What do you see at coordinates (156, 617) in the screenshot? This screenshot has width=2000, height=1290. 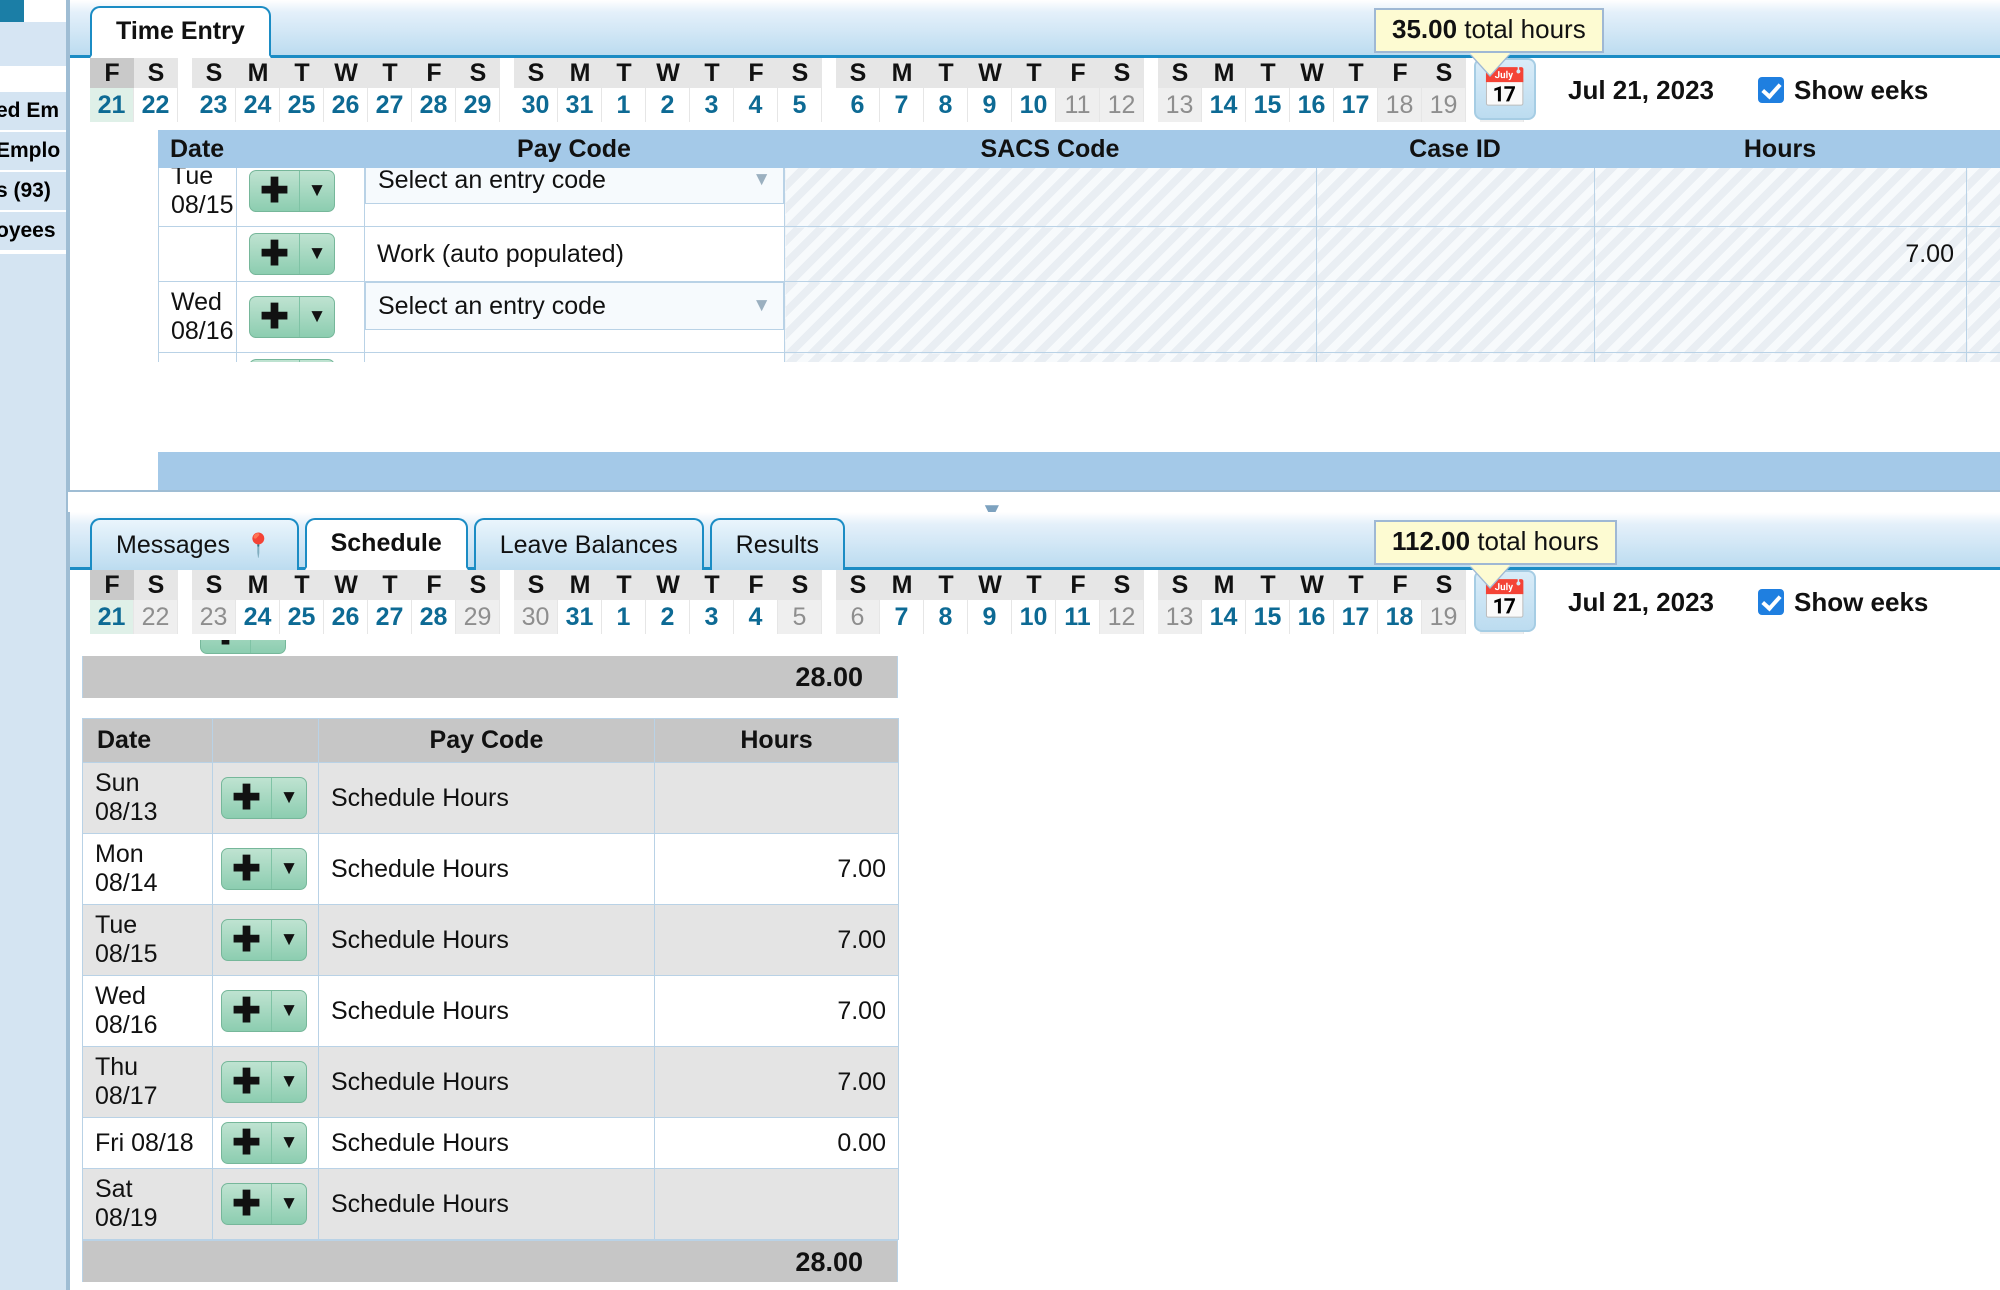 I see `day-number: 22` at bounding box center [156, 617].